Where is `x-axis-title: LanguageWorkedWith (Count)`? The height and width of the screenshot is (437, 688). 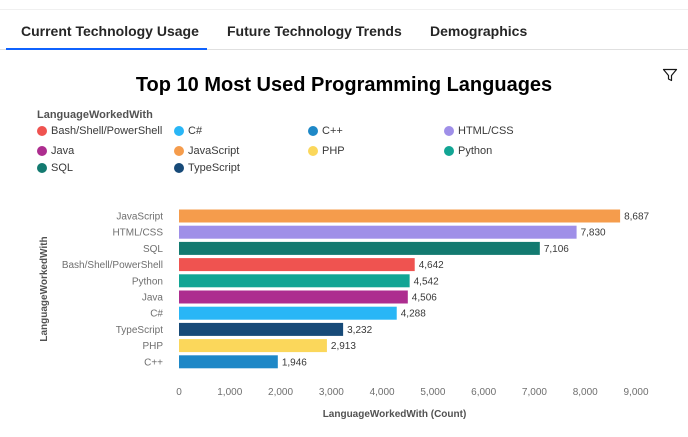 x-axis-title: LanguageWorkedWith (Count) is located at coordinates (395, 414).